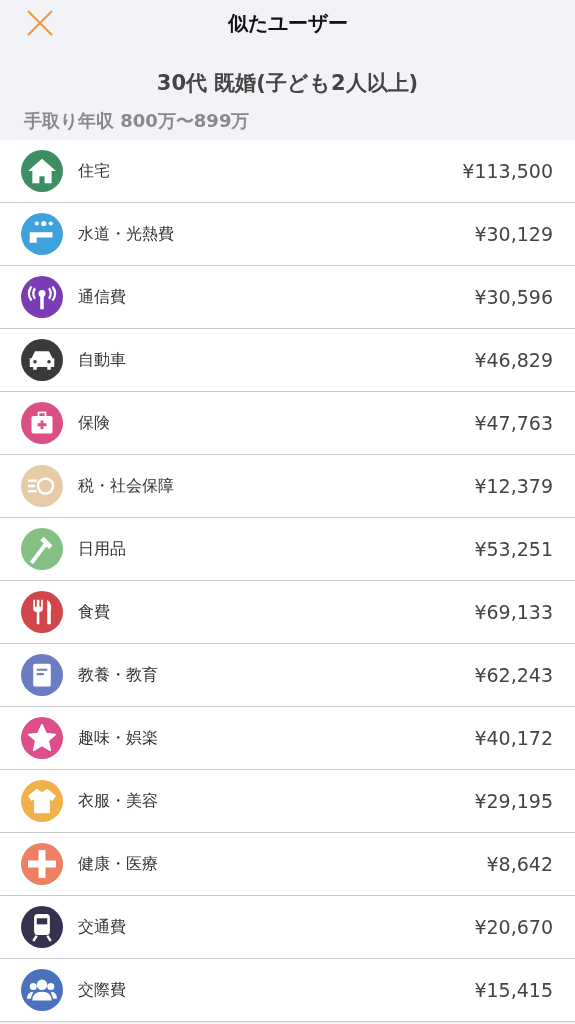 The width and height of the screenshot is (575, 1024). Describe the element at coordinates (102, 297) in the screenshot. I see `category-name: 通信費` at that location.